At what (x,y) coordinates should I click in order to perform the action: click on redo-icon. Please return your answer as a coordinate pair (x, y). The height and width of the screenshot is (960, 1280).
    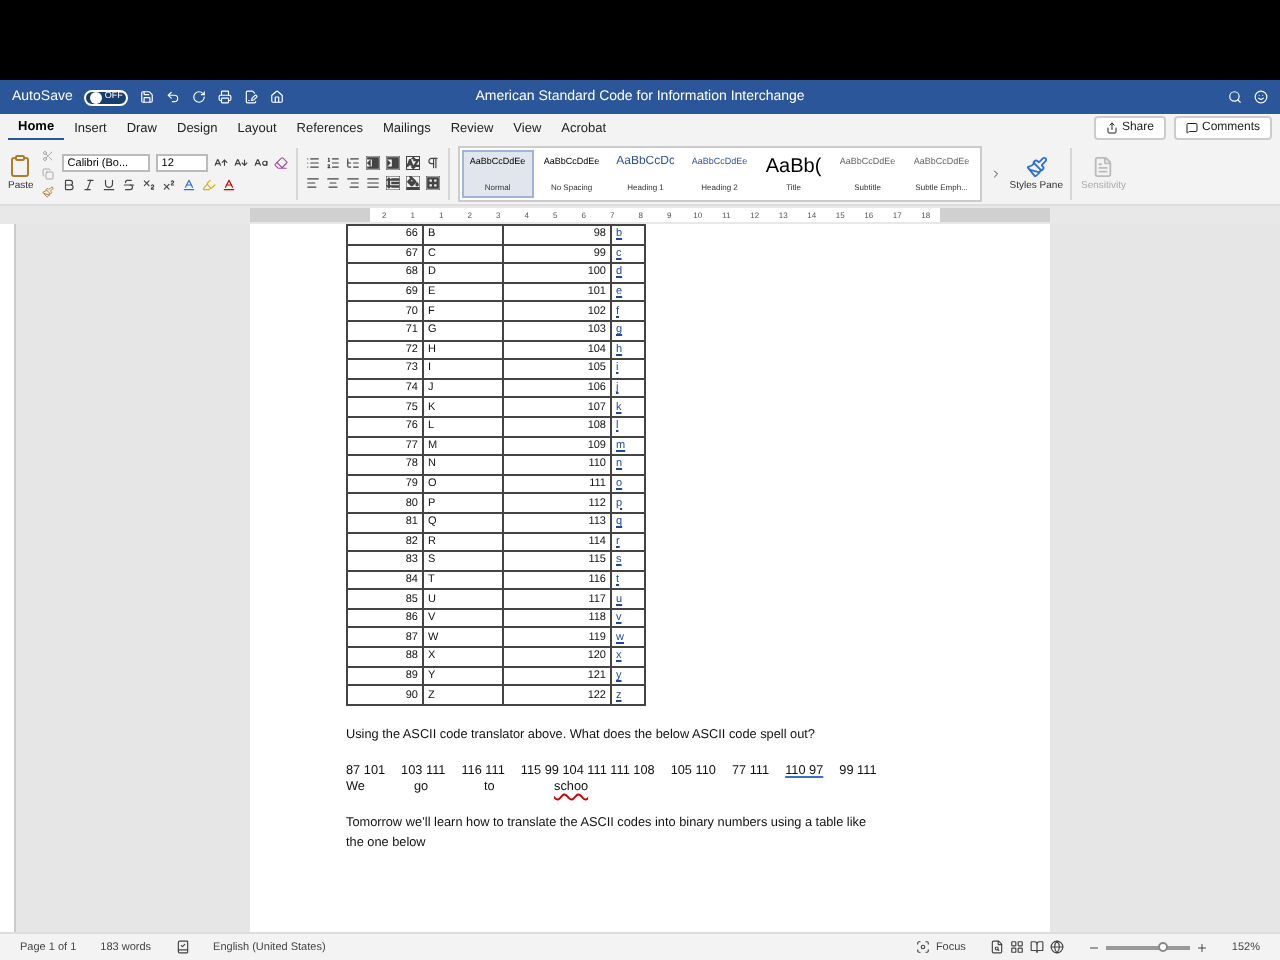
    Looking at the image, I should click on (199, 97).